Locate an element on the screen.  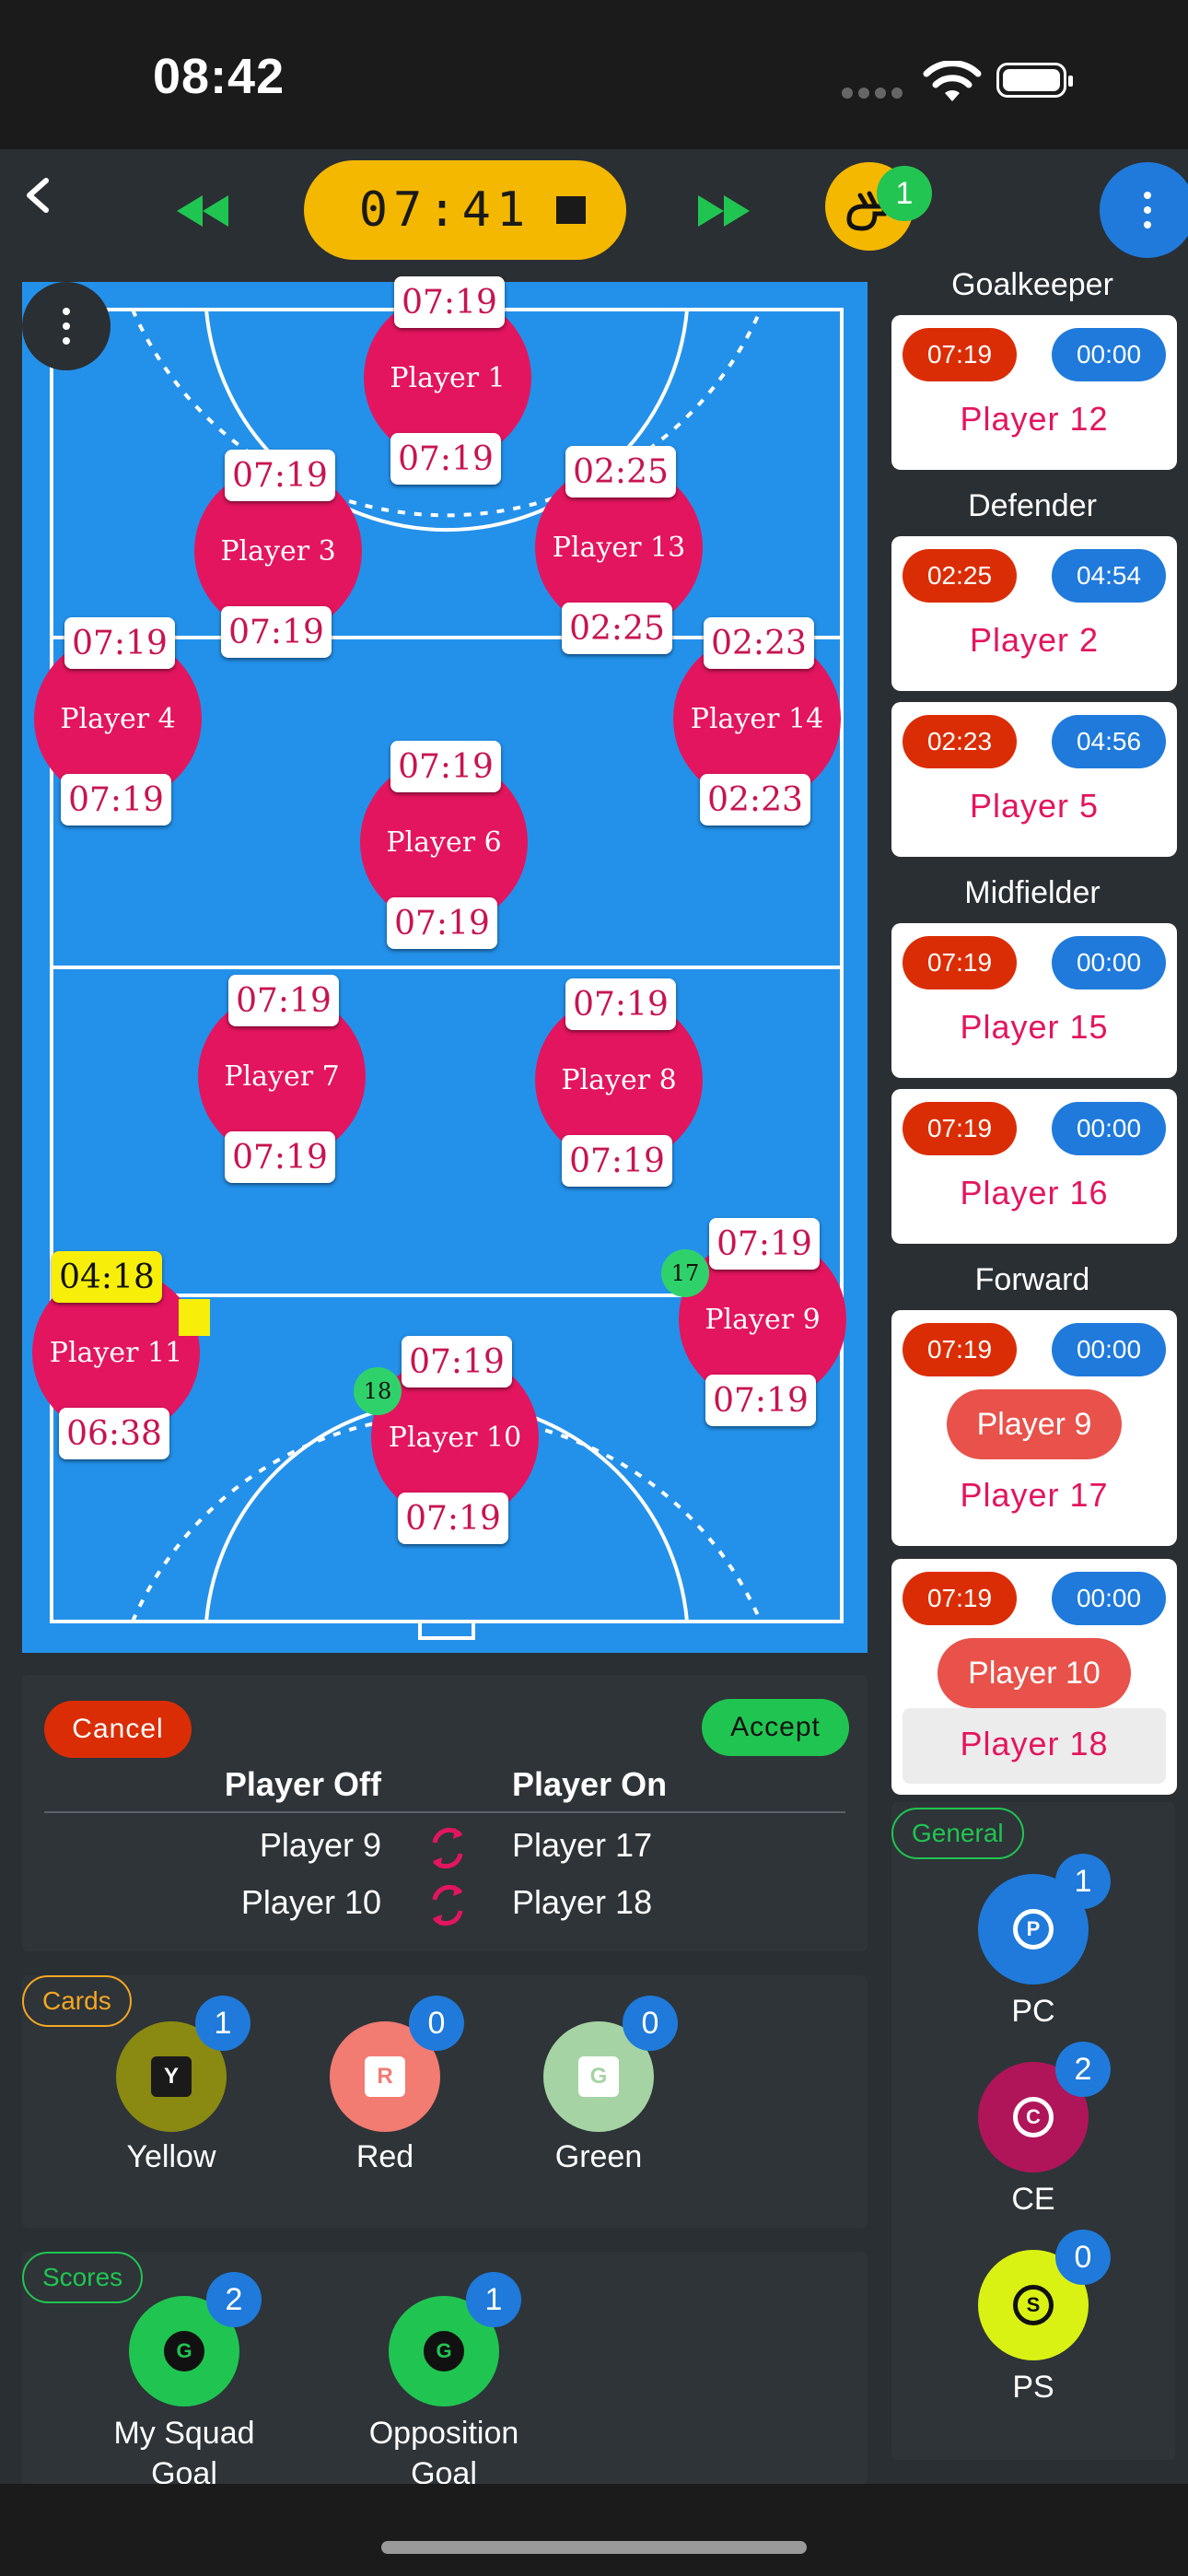
player-bottom-time: 02:25 is located at coordinates (617, 628).